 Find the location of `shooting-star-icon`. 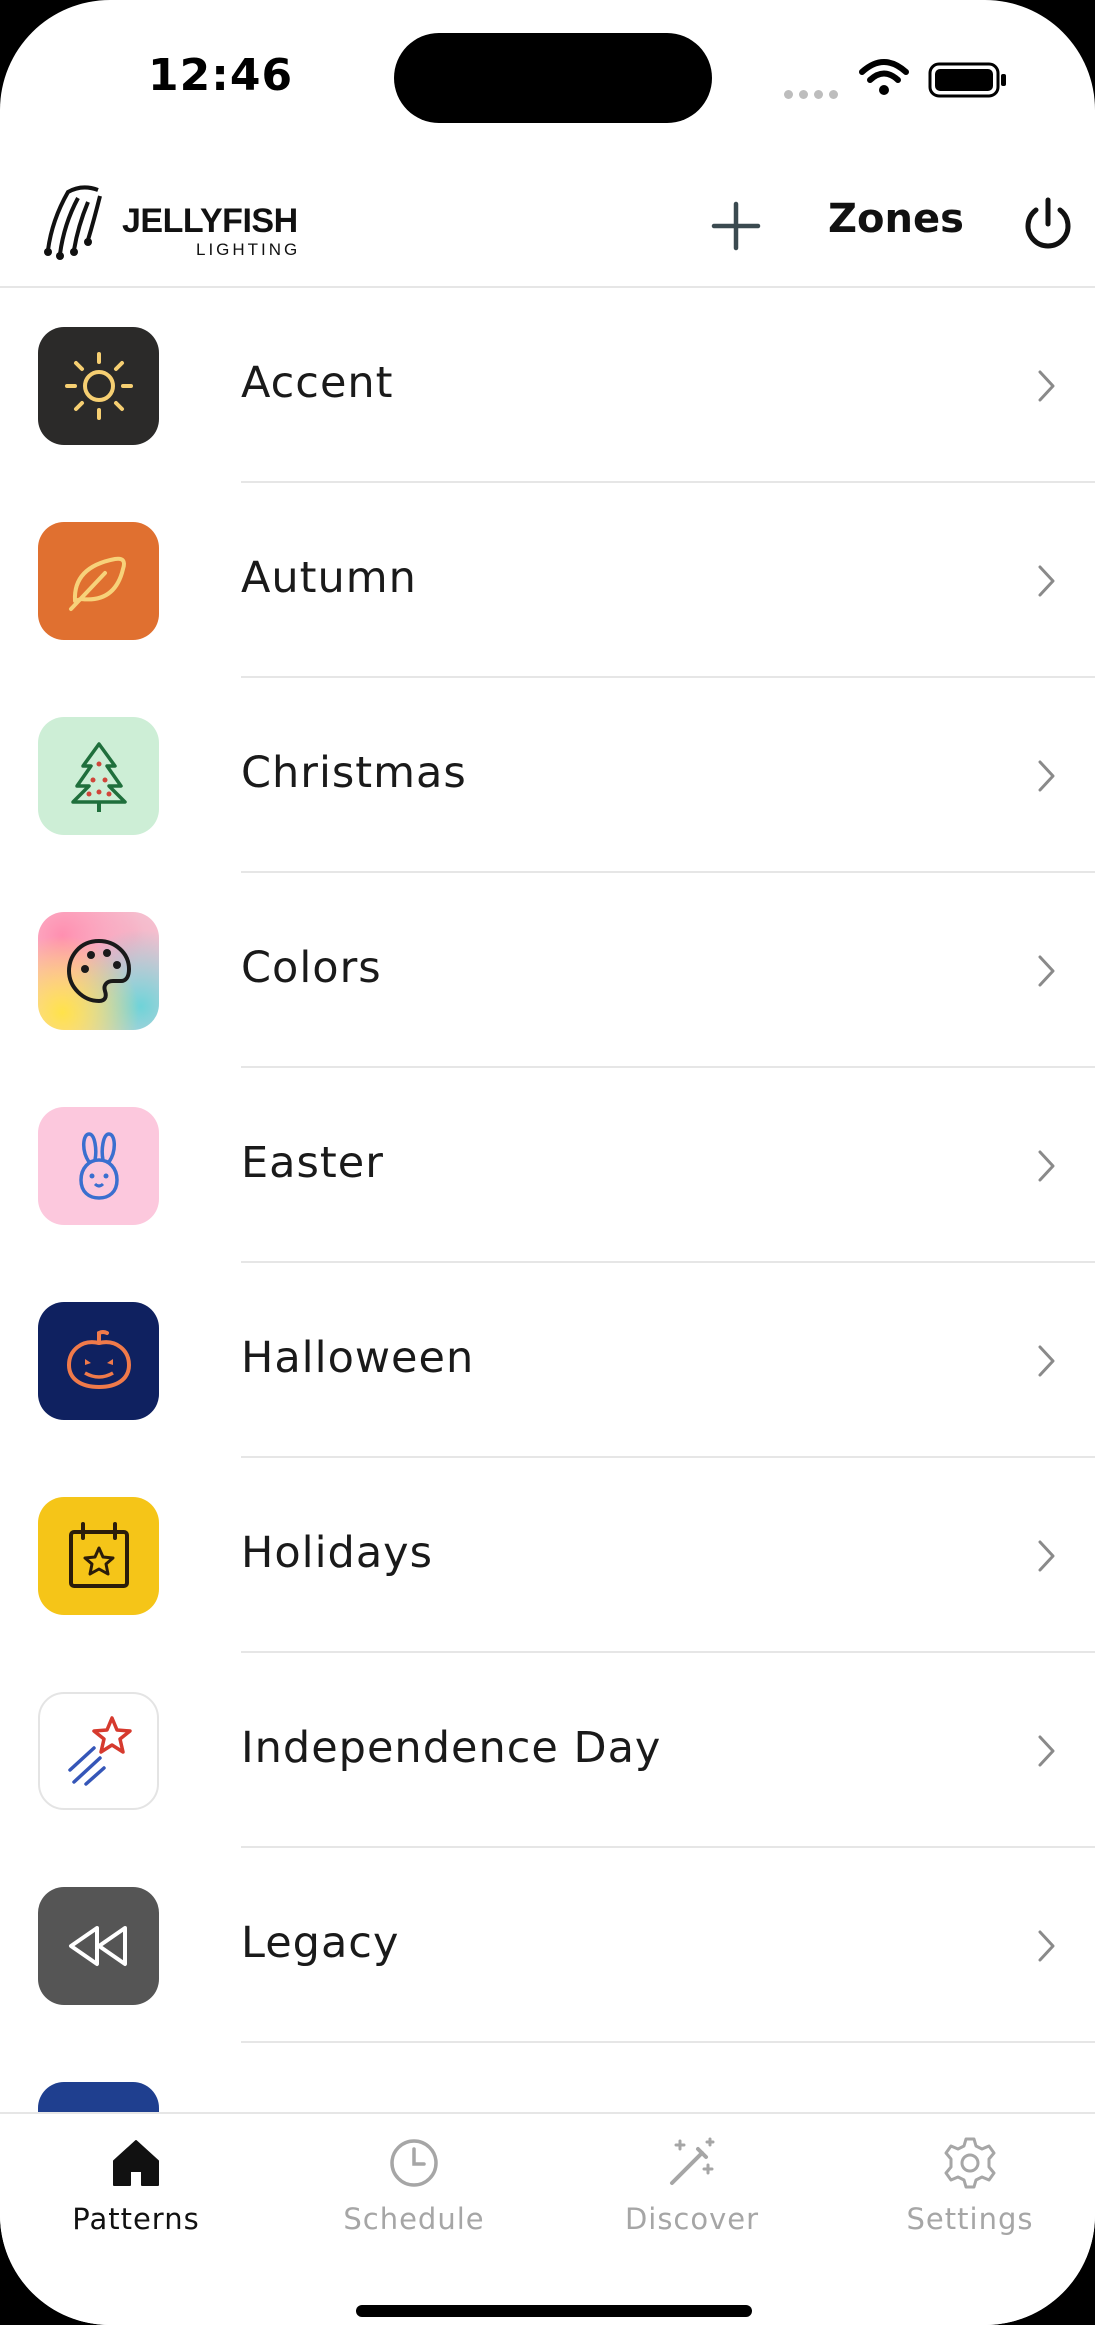

shooting-star-icon is located at coordinates (99, 1751).